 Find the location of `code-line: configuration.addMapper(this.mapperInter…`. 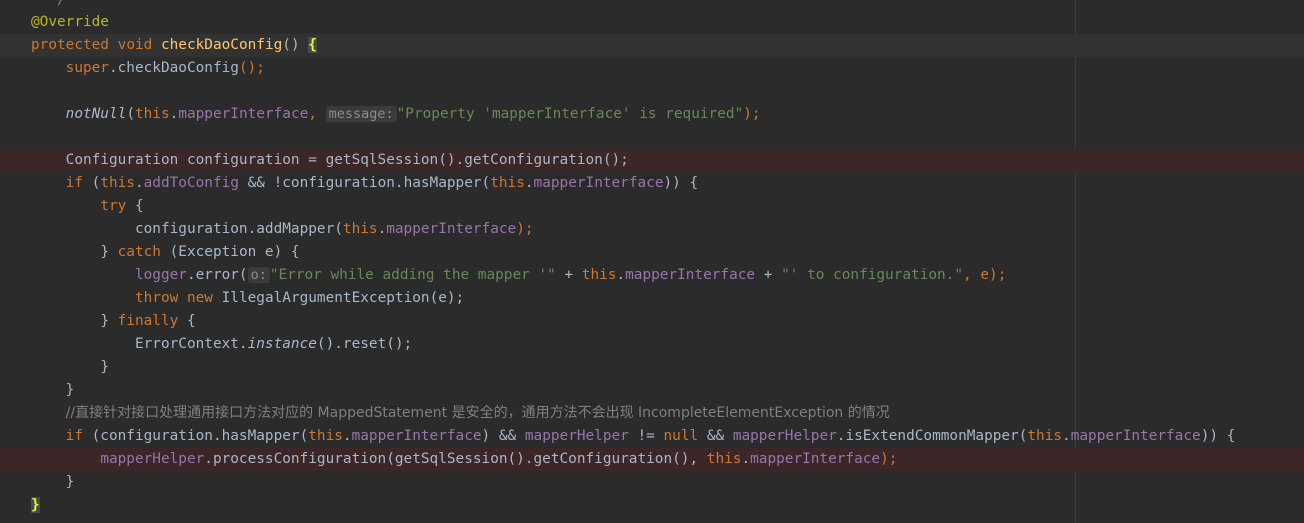

code-line: configuration.addMapper(this.mapperInter… is located at coordinates (652, 229).